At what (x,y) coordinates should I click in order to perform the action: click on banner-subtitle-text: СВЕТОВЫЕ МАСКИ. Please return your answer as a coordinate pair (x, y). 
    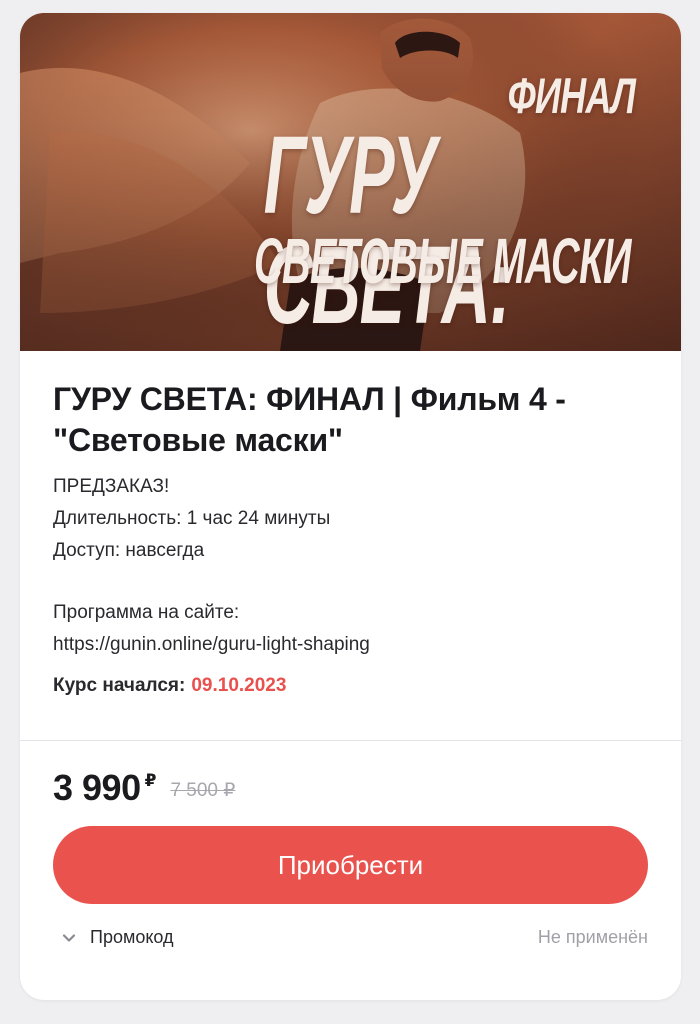
    Looking at the image, I should click on (442, 261).